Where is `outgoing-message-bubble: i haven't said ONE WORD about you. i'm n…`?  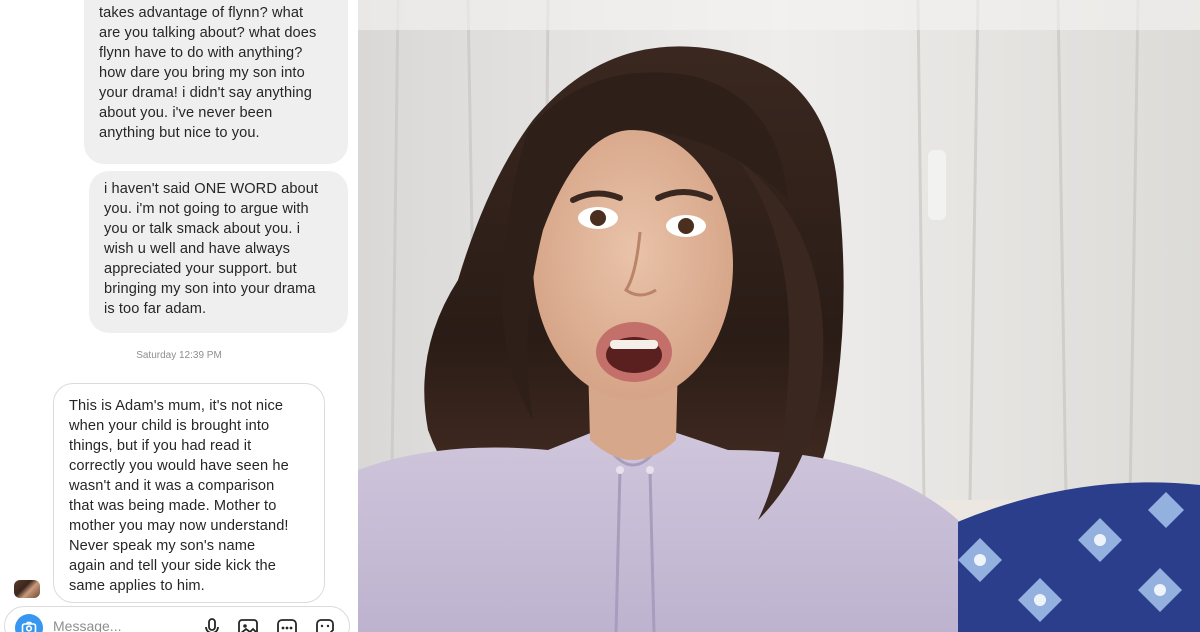 outgoing-message-bubble: i haven't said ONE WORD about you. i'm n… is located at coordinates (218, 252).